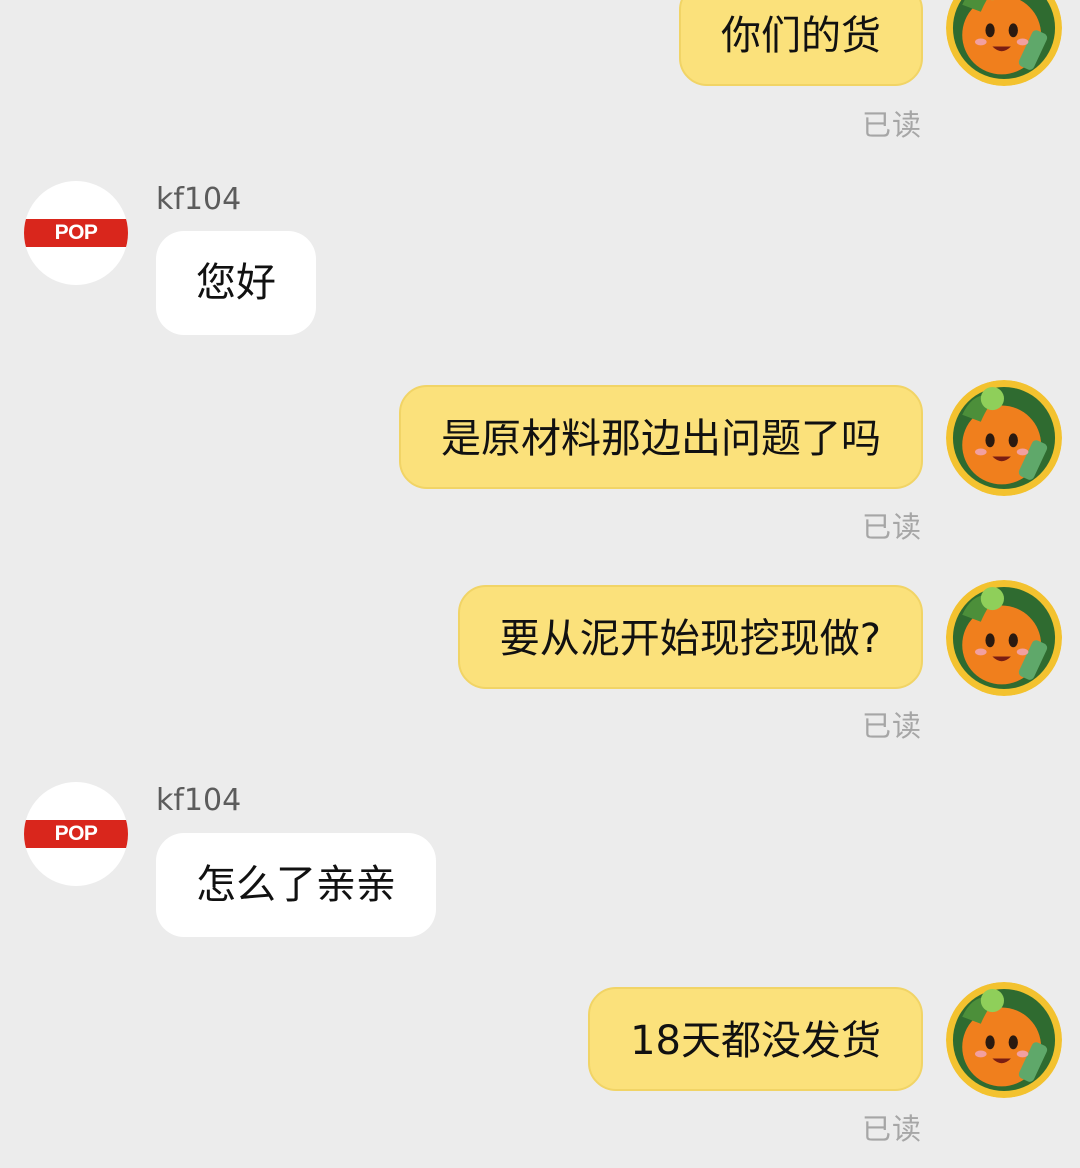 The height and width of the screenshot is (1168, 1080). Describe the element at coordinates (801, 36) in the screenshot. I see `message-text: 你们的货` at that location.